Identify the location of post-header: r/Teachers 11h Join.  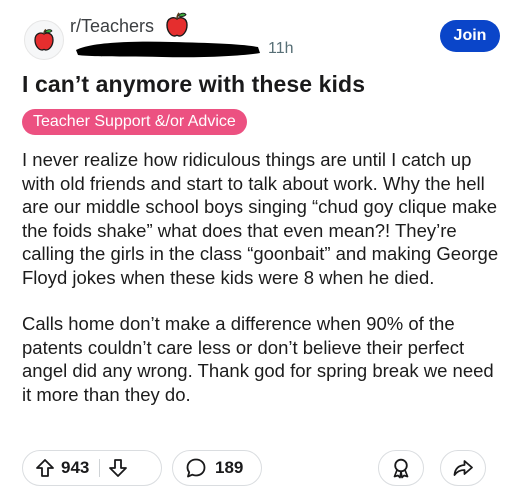
(256, 33).